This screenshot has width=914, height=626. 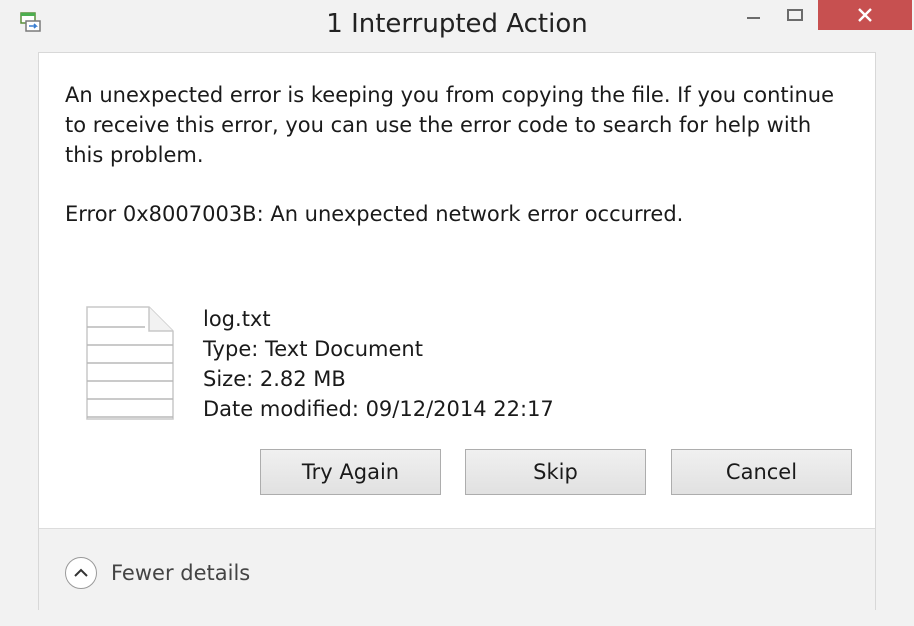 What do you see at coordinates (130, 363) in the screenshot?
I see `text-file-icon` at bounding box center [130, 363].